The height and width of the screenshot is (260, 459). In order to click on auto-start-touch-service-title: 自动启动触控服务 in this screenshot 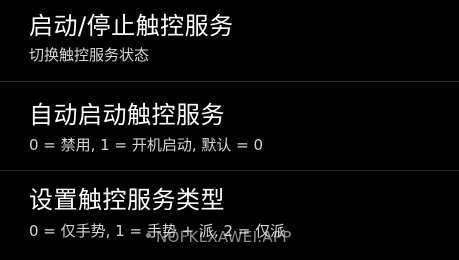, I will do `click(127, 115)`.